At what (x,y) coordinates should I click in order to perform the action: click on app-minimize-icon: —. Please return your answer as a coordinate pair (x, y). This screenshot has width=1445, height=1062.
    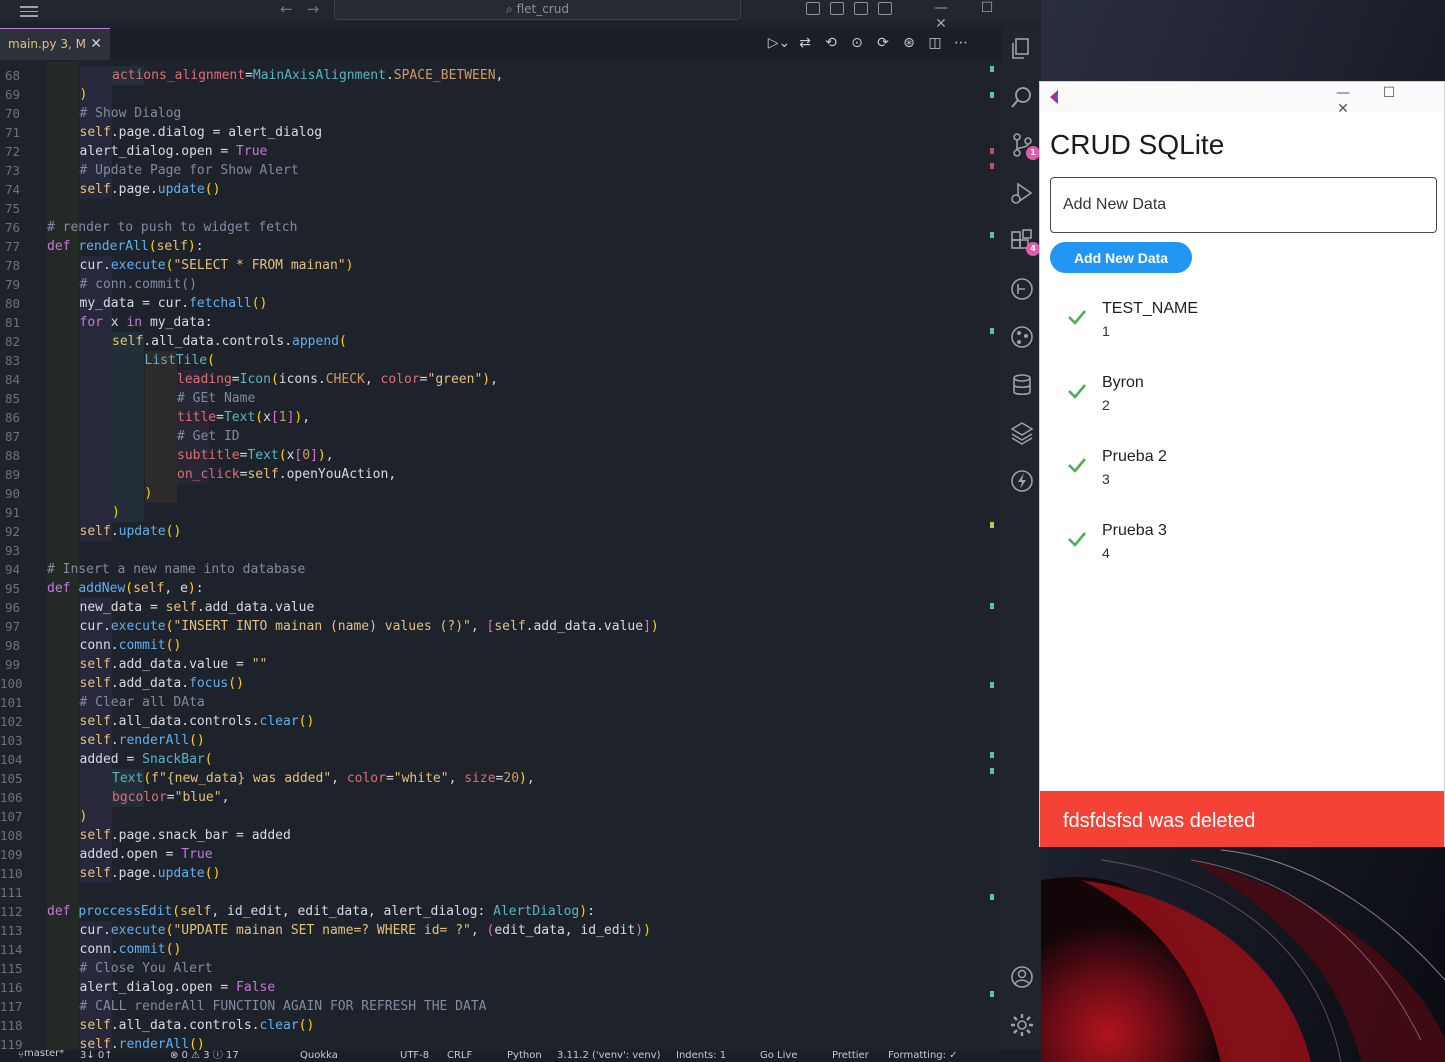
    Looking at the image, I should click on (1343, 93).